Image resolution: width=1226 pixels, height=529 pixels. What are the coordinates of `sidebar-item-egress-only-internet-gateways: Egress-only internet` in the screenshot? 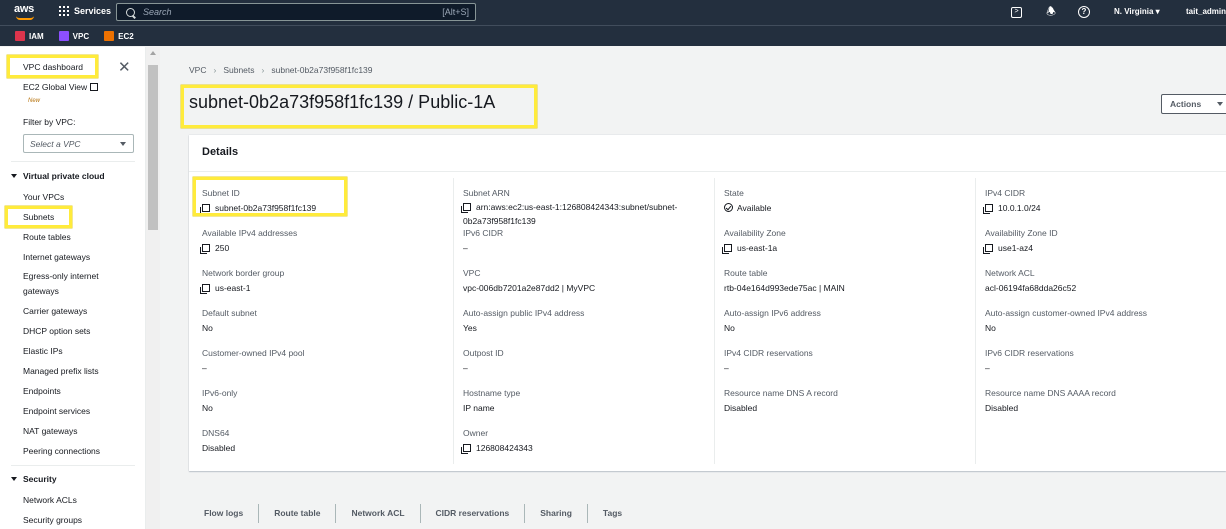 It's located at (61, 276).